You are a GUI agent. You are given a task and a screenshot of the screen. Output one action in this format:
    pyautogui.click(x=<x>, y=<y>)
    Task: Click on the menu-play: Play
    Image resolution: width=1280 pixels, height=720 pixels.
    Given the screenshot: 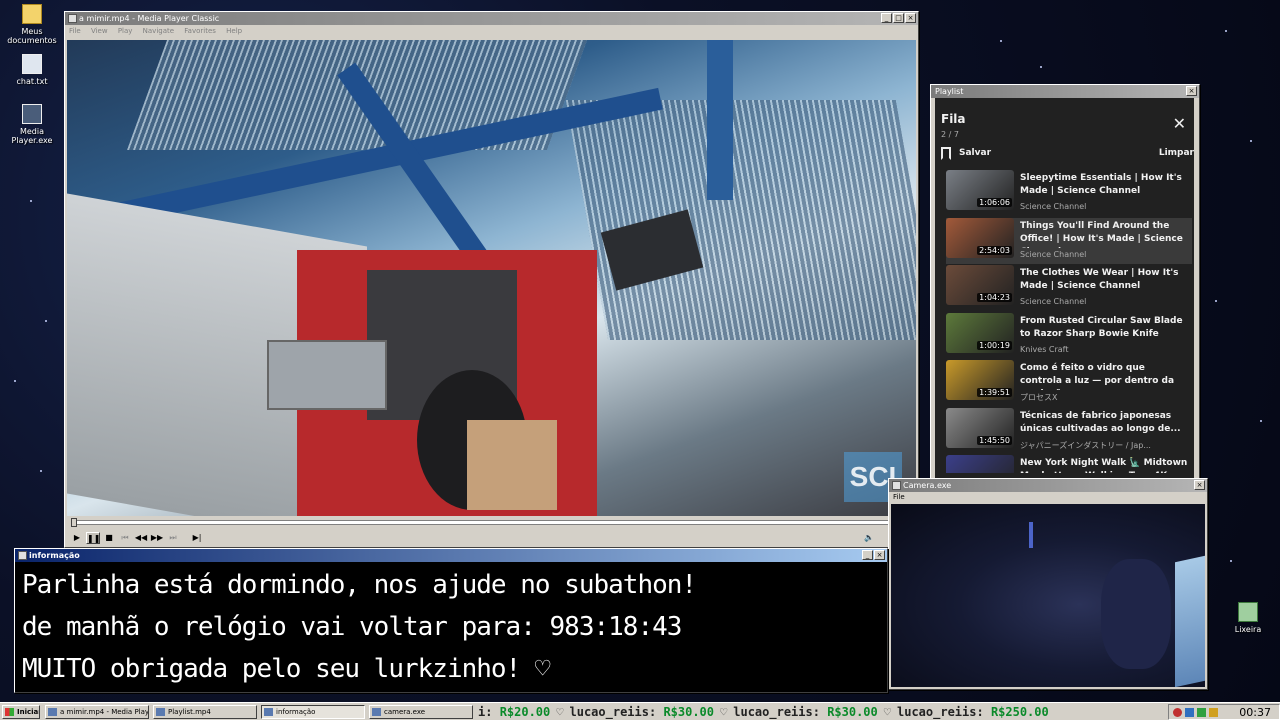 What is the action you would take?
    pyautogui.click(x=125, y=31)
    